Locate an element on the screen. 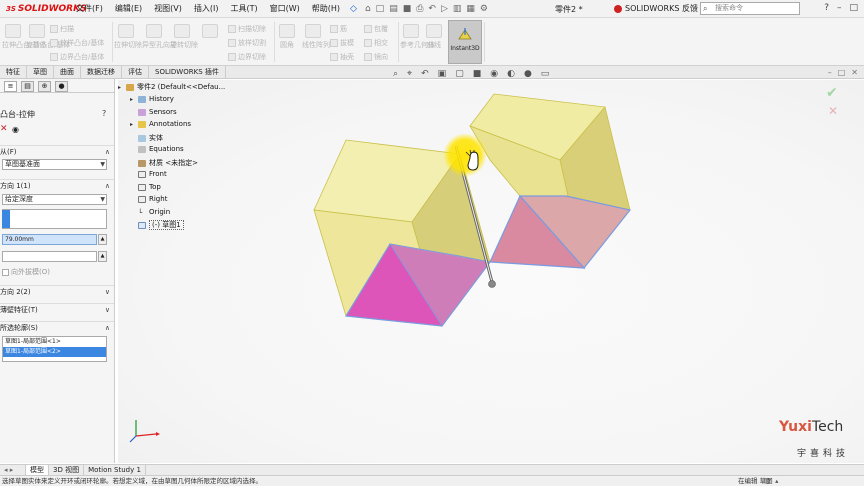 The image size is (864, 486). tab-3d-views: 3D 视图 is located at coordinates (67, 470).